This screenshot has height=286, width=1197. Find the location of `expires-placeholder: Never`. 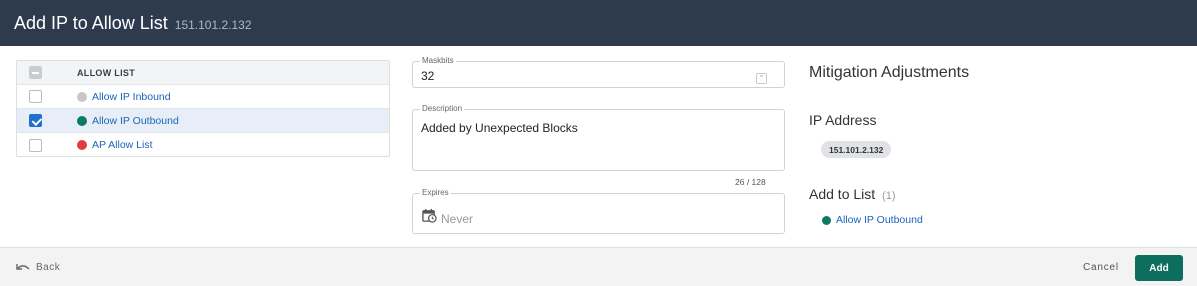

expires-placeholder: Never is located at coordinates (457, 219).